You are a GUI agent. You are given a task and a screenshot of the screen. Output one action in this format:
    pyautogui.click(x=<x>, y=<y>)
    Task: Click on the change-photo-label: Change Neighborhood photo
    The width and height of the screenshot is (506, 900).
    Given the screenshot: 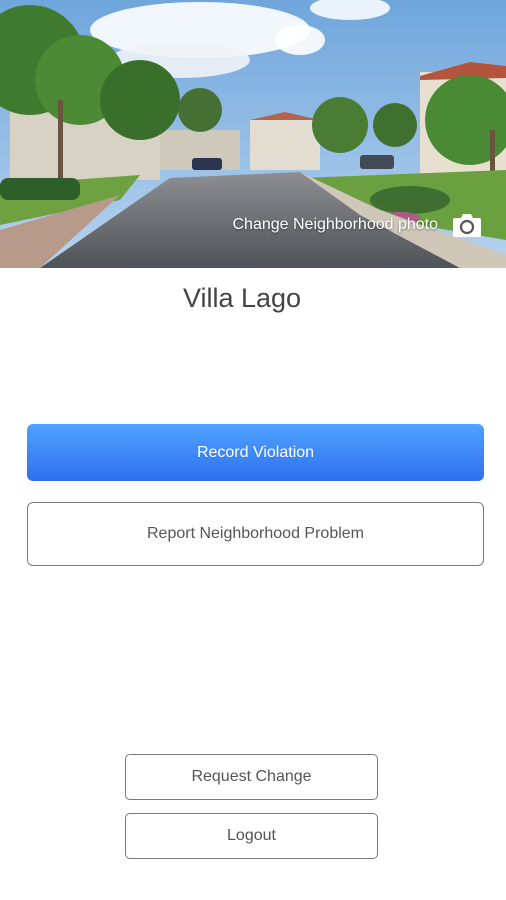 What is the action you would take?
    pyautogui.click(x=335, y=224)
    